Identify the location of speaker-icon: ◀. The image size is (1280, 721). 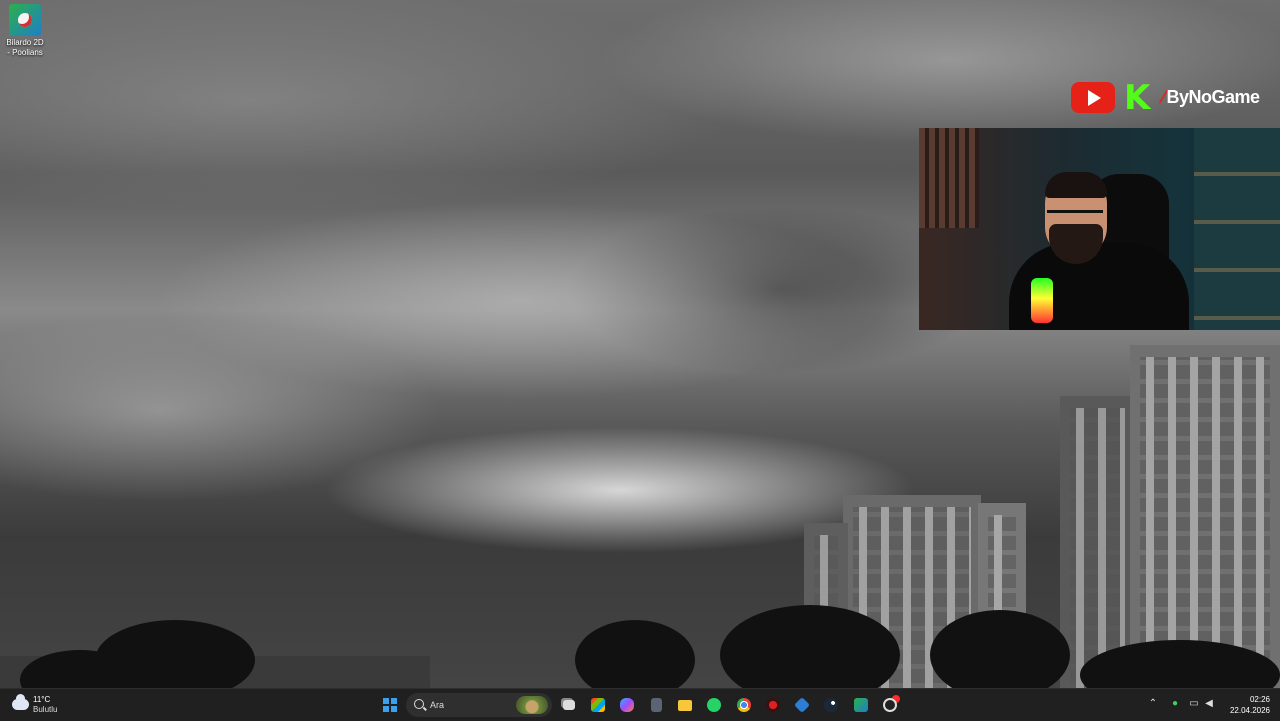
(1209, 704).